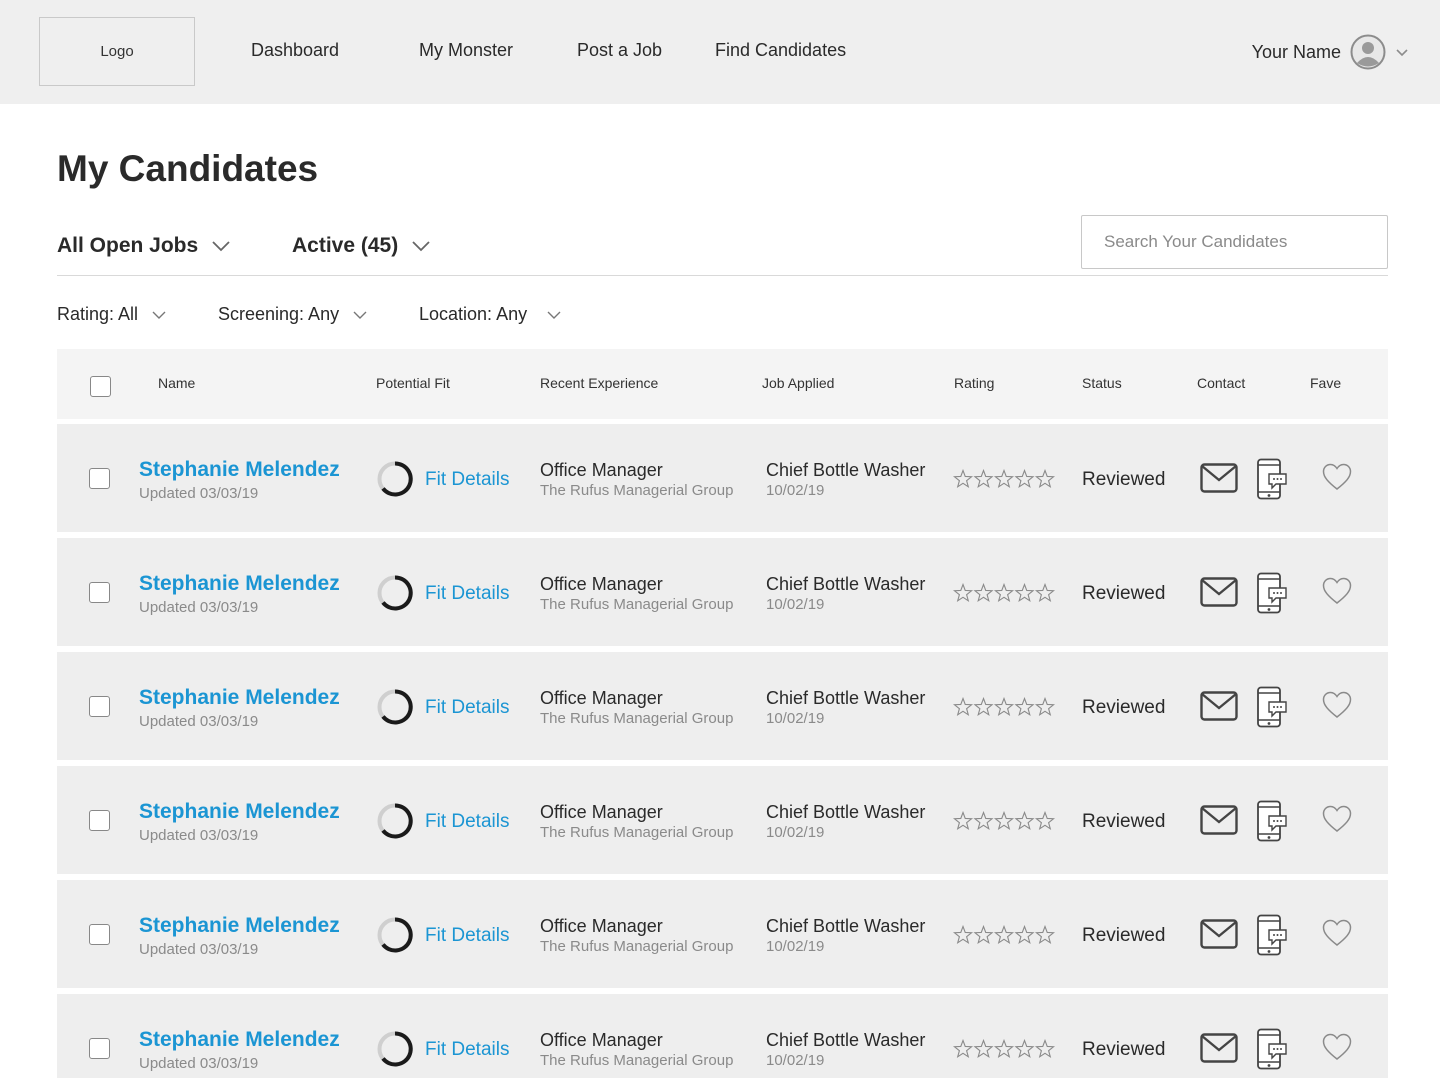 The image size is (1440, 1078). I want to click on jobs-dropdown: All Open Jobs, so click(144, 246).